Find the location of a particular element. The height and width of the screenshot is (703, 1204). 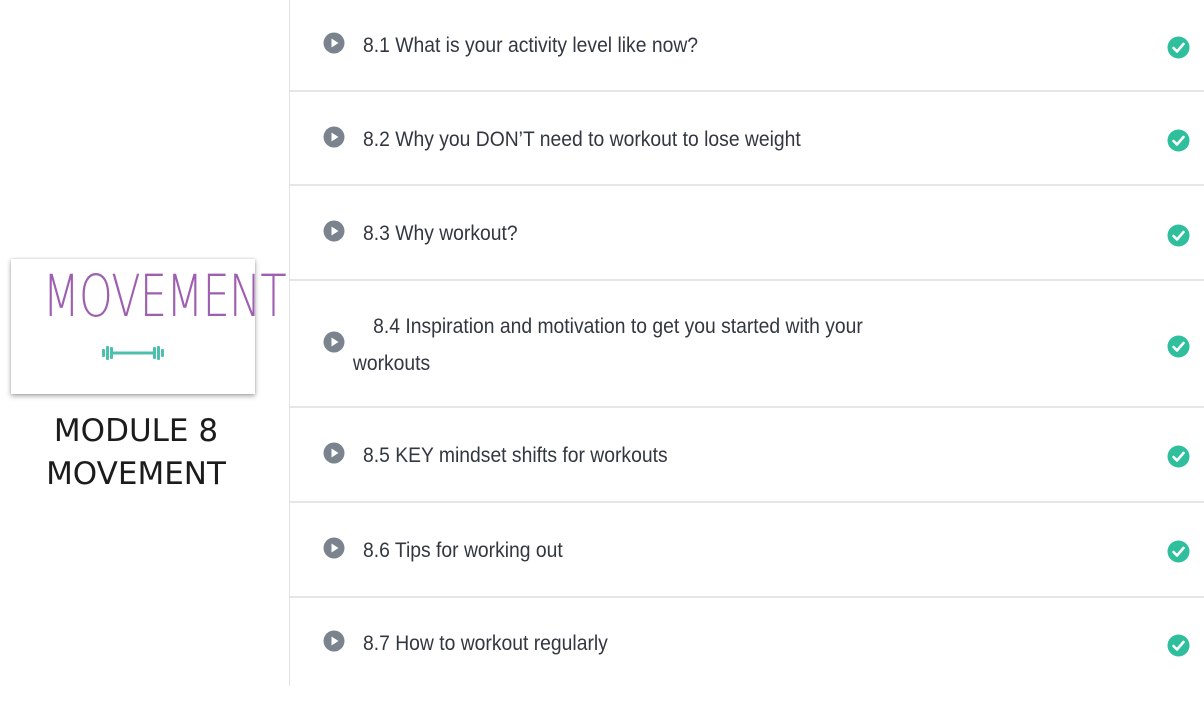

lesson-row: 8.7 How to workout regularly is located at coordinates (747, 642).